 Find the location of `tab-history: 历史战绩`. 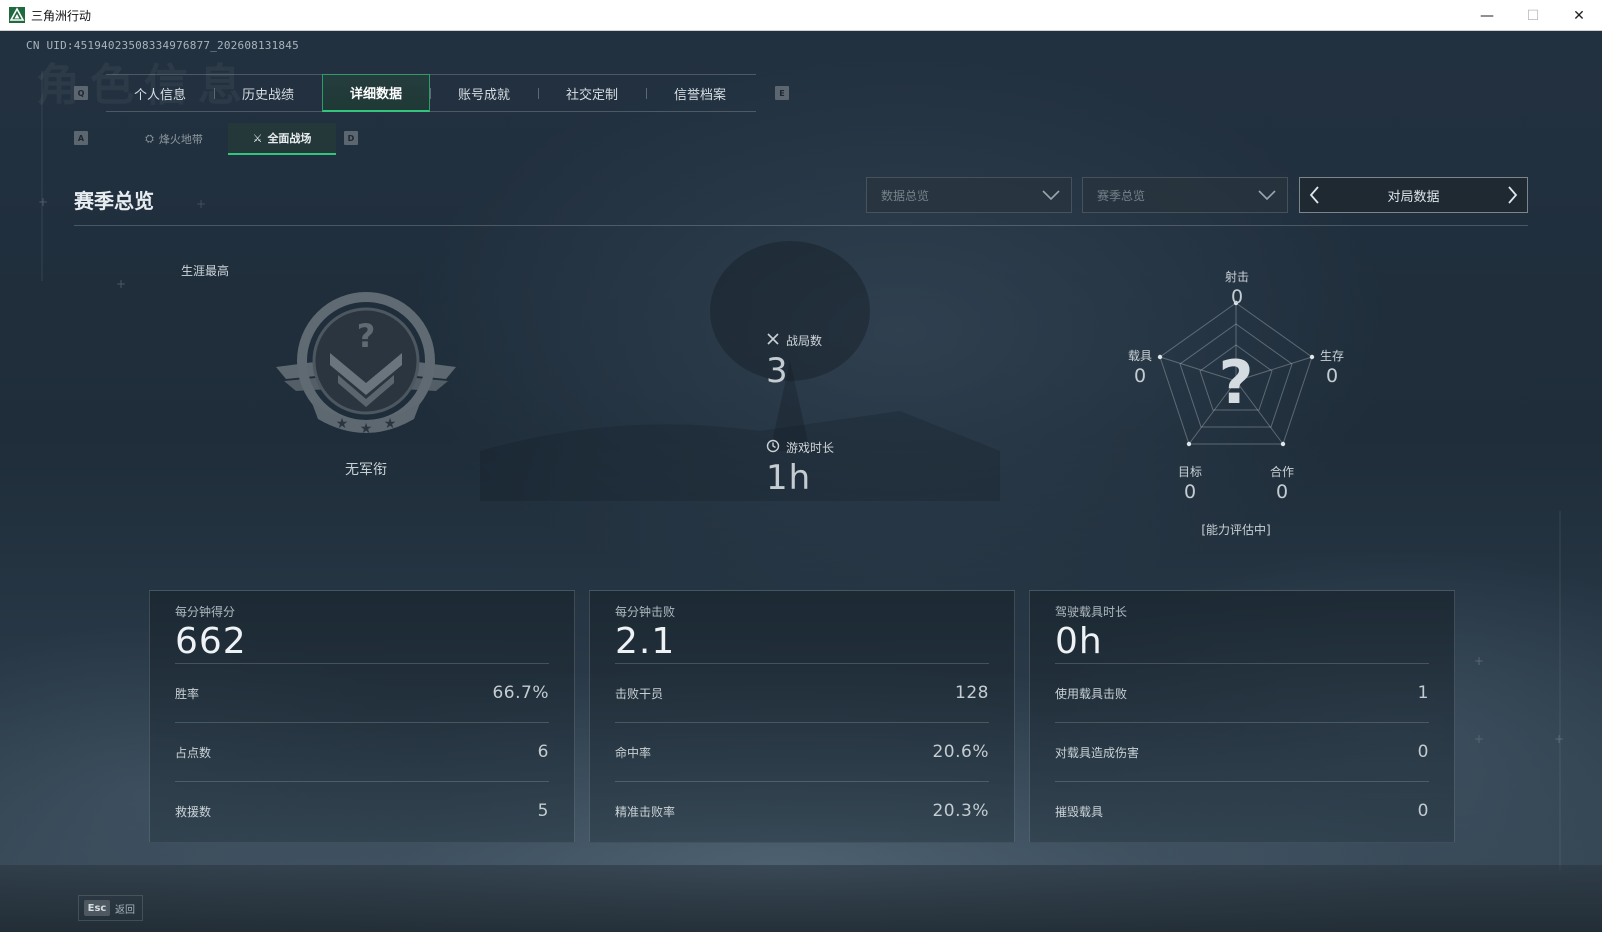

tab-history: 历史战绩 is located at coordinates (268, 93).